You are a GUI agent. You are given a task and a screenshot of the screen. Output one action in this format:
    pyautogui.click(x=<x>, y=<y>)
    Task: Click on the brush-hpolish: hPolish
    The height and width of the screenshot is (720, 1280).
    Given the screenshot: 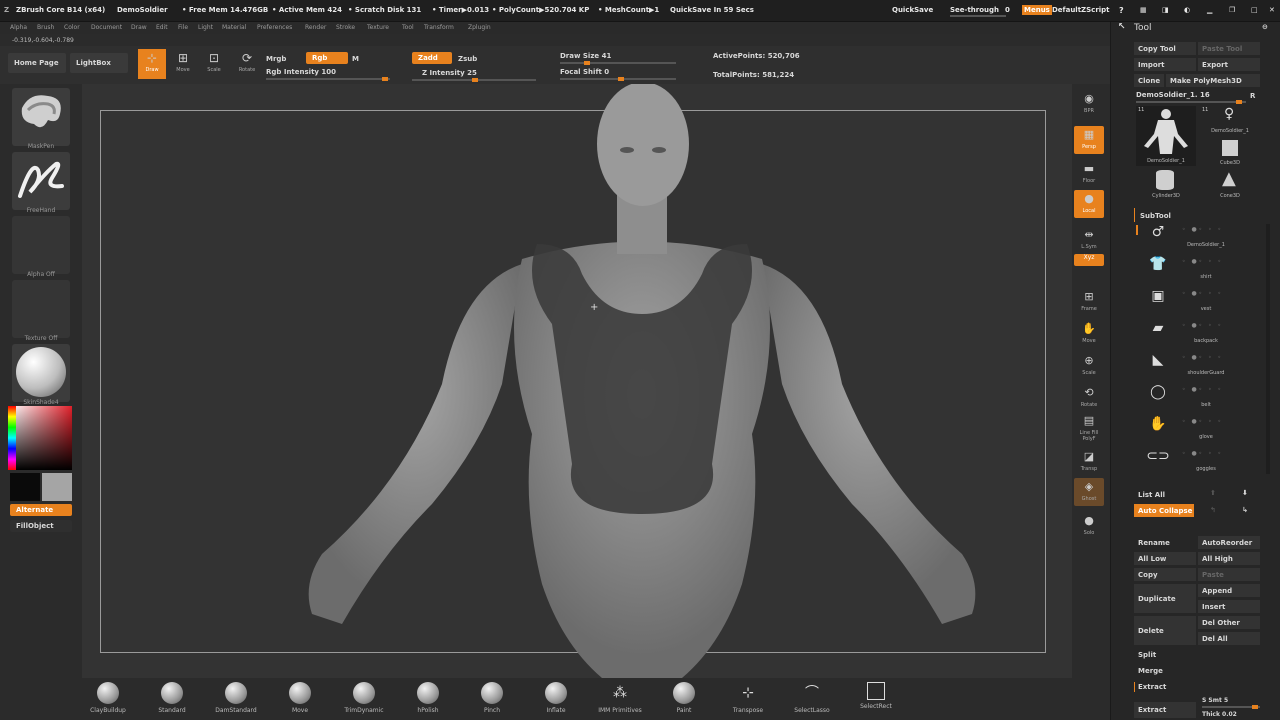 What is the action you would take?
    pyautogui.click(x=428, y=700)
    